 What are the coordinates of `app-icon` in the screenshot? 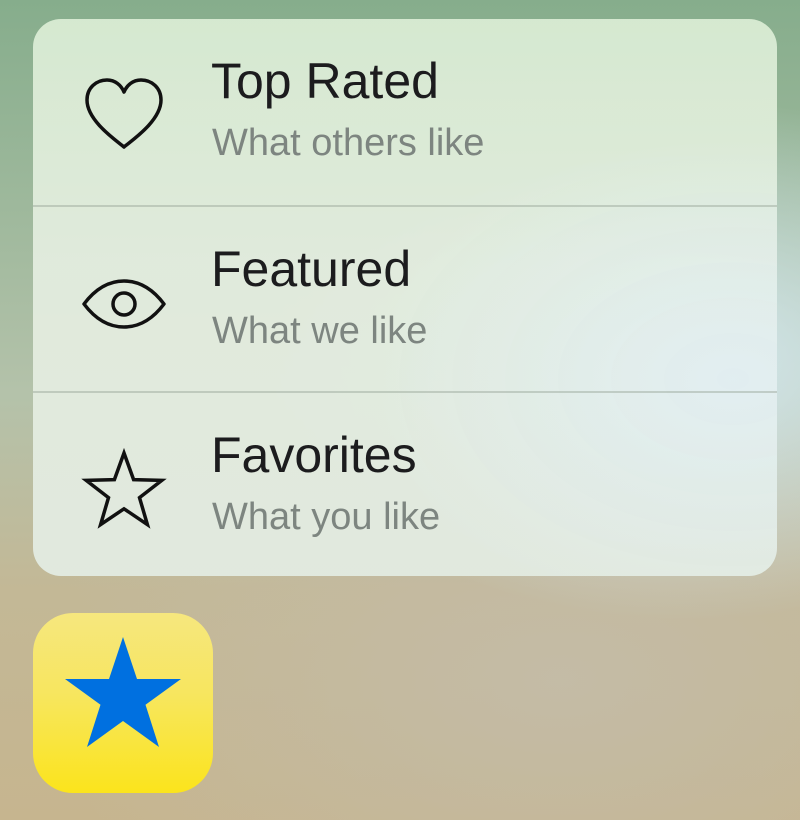 It's located at (123, 703).